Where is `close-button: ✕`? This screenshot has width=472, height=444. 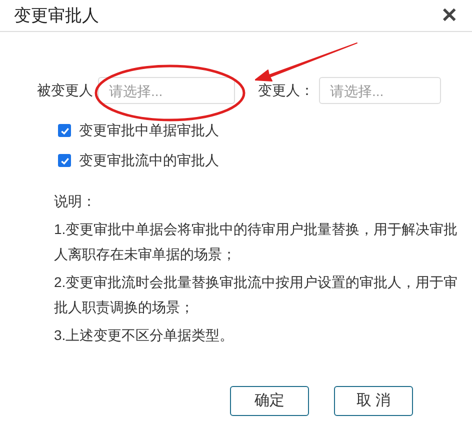 close-button: ✕ is located at coordinates (449, 16).